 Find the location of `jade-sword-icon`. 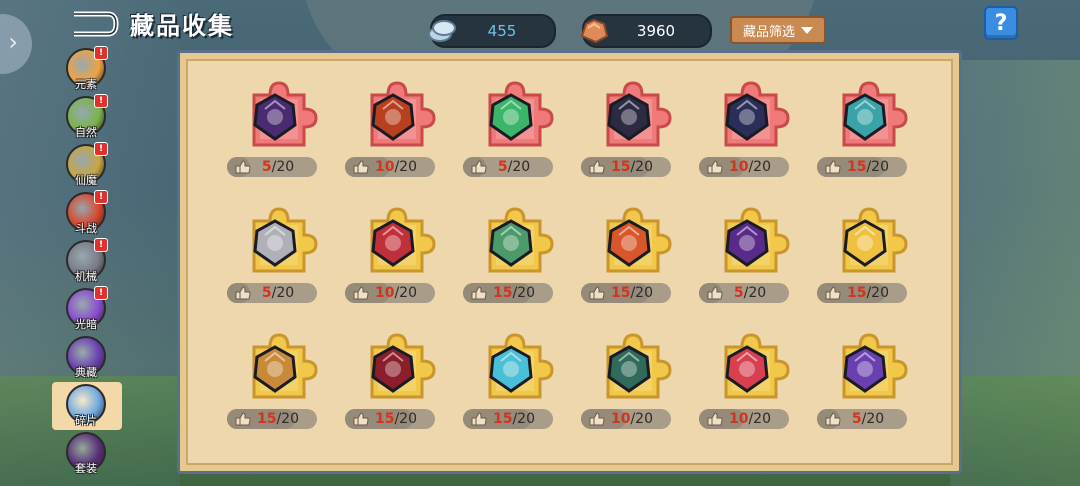

jade-sword-icon is located at coordinates (511, 117).